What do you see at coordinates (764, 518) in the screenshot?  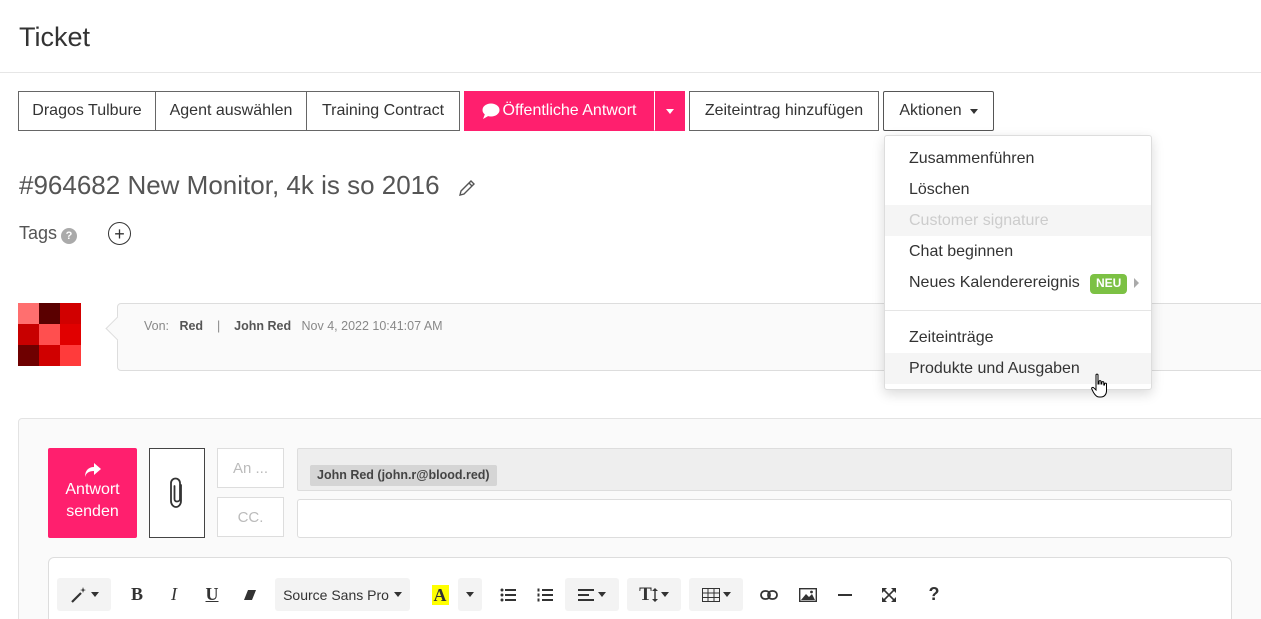 I see `cc-input` at bounding box center [764, 518].